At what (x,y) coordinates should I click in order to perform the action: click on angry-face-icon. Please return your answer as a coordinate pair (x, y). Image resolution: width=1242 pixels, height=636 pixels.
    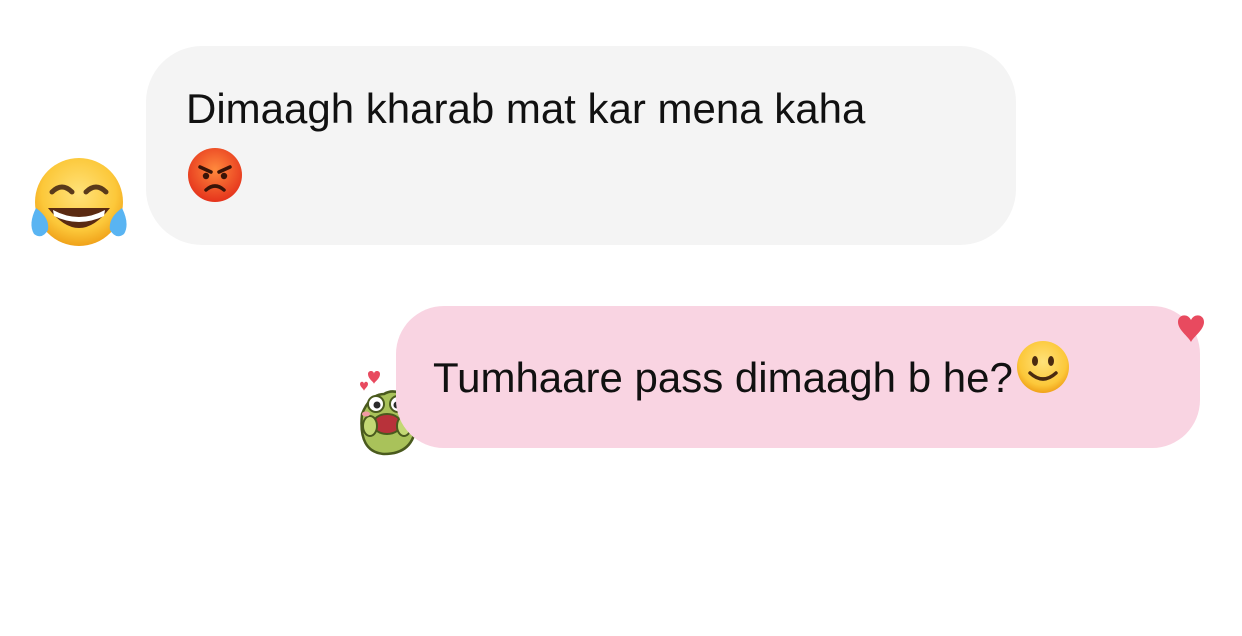
    Looking at the image, I should click on (215, 183).